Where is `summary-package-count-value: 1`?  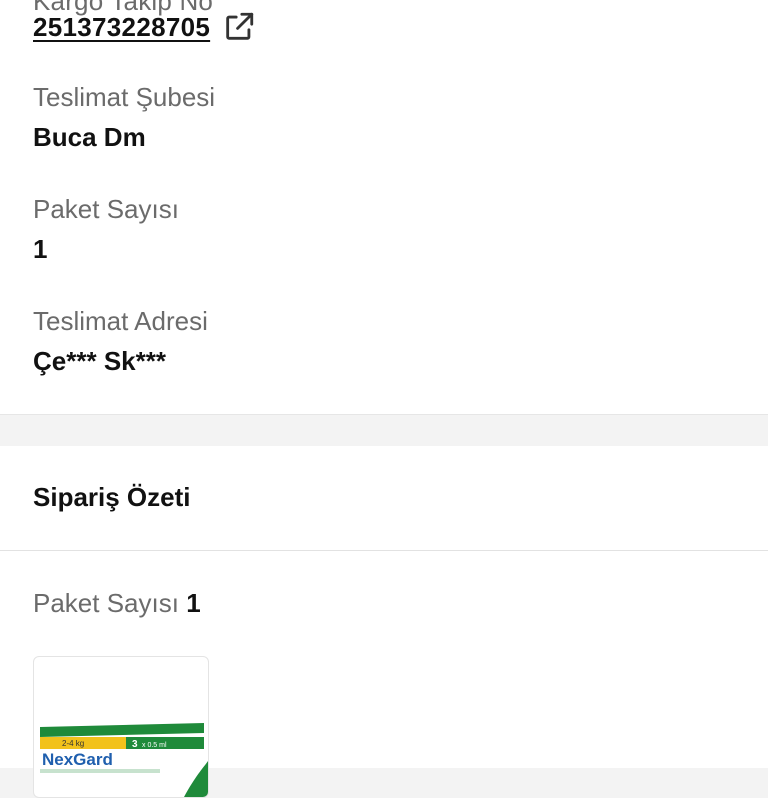
summary-package-count-value: 1 is located at coordinates (193, 603).